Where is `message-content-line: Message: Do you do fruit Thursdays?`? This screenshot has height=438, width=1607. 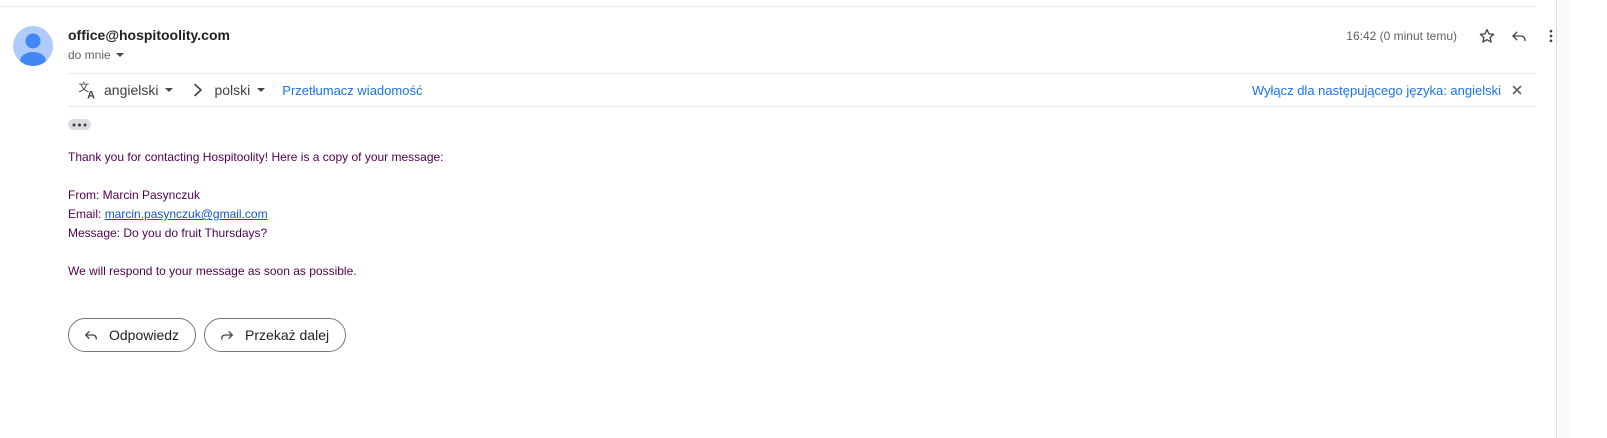
message-content-line: Message: Do you do fruit Thursdays? is located at coordinates (168, 233).